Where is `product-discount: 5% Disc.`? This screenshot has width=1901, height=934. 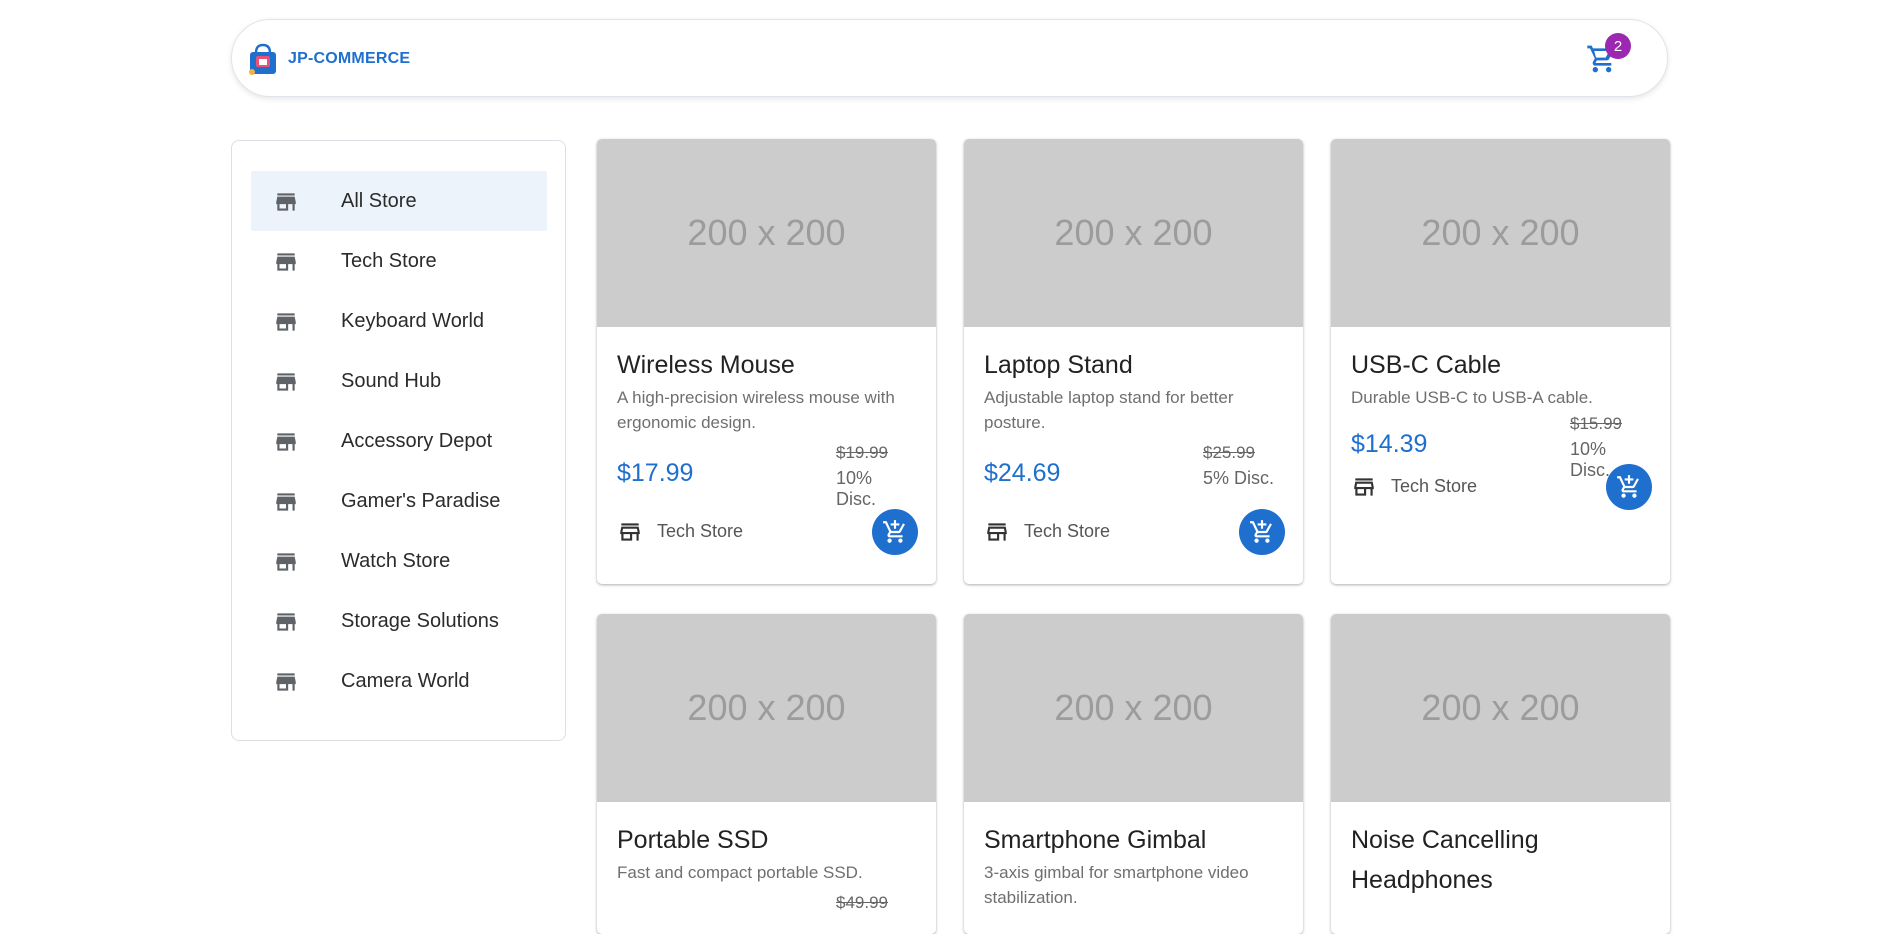 product-discount: 5% Disc. is located at coordinates (1239, 478).